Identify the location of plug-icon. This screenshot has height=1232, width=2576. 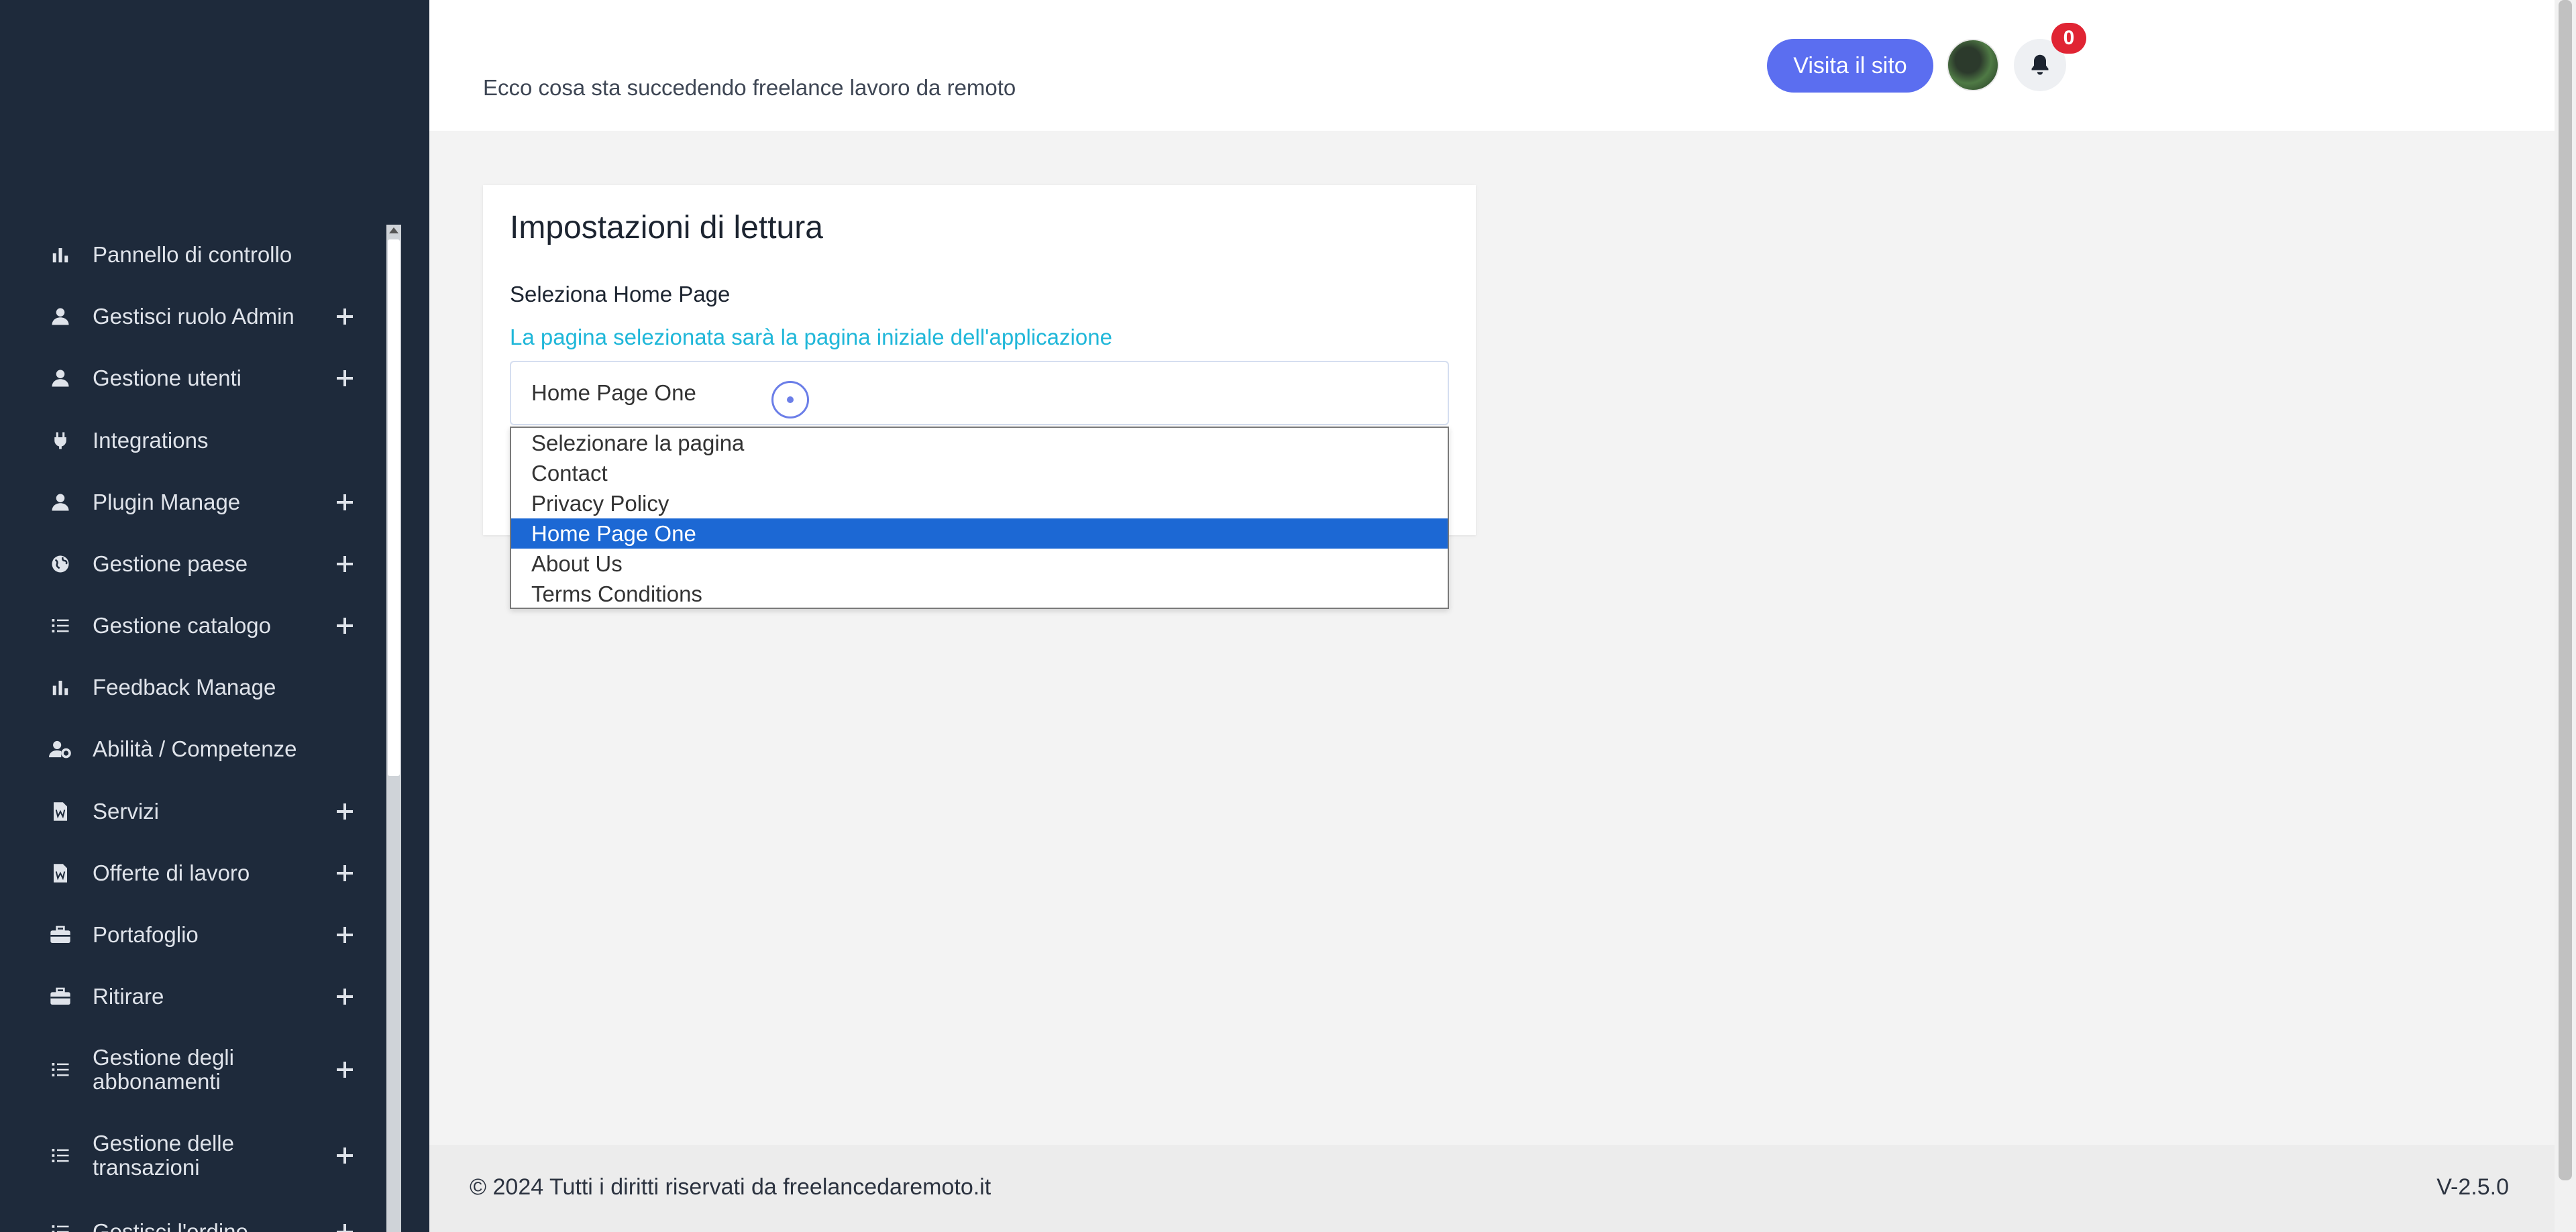
(60, 440).